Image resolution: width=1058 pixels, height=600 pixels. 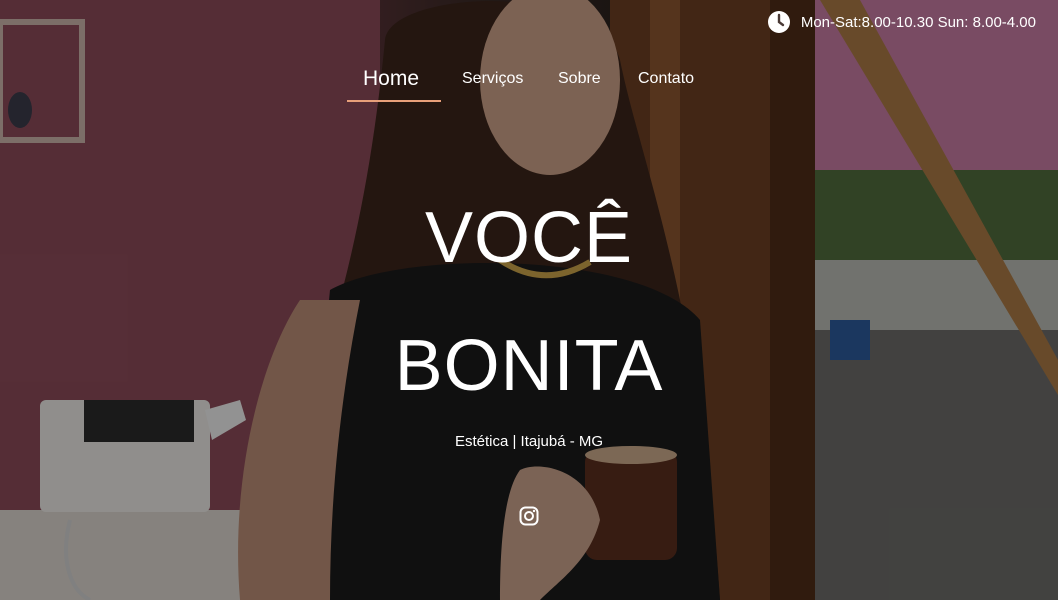 I want to click on clock-icon, so click(x=778, y=22).